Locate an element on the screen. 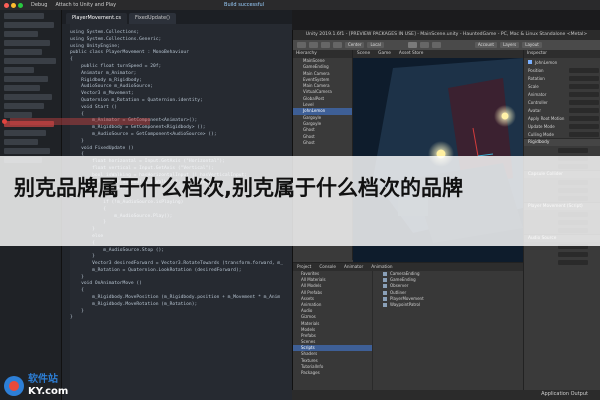 The image size is (600, 400). pivot-center-toggle: Center is located at coordinates (355, 45).